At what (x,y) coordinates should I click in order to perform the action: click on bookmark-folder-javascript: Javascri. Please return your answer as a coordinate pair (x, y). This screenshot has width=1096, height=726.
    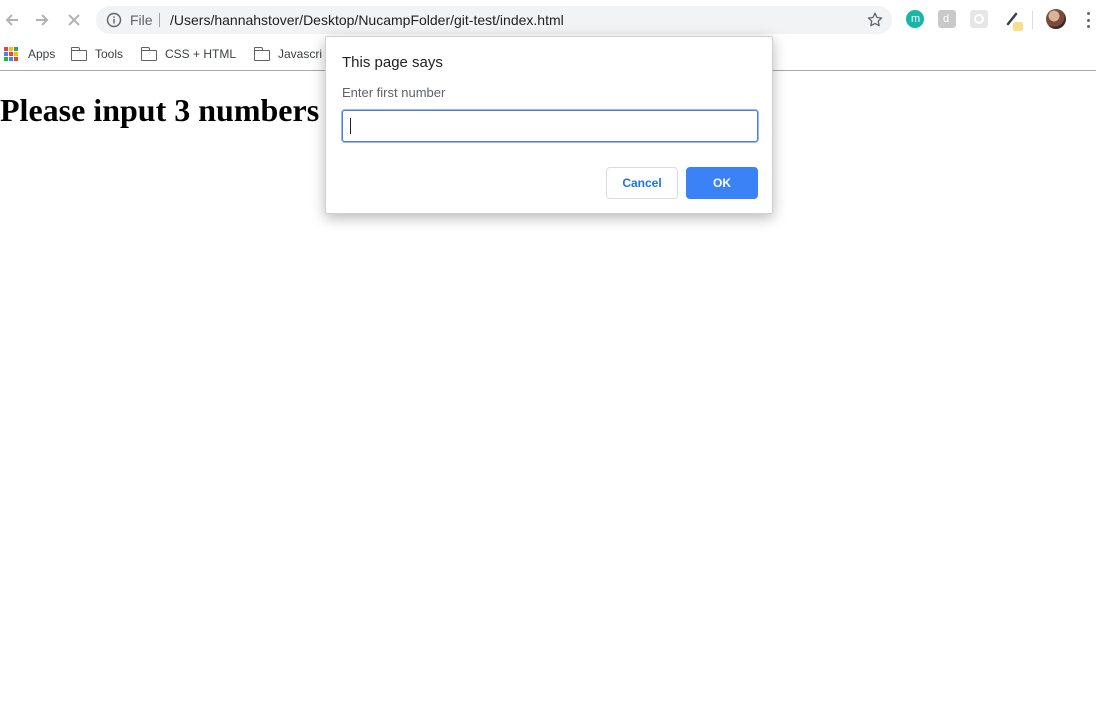
    Looking at the image, I should click on (288, 54).